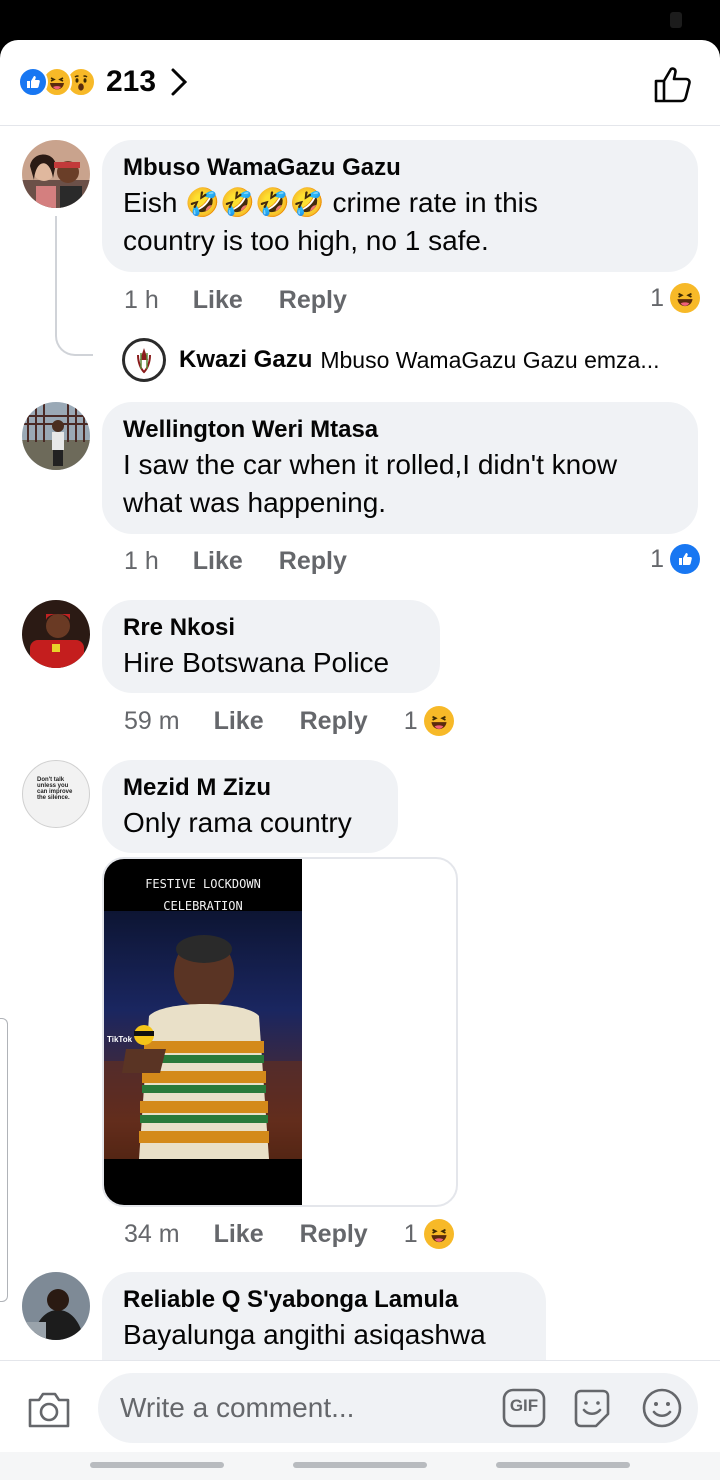 This screenshot has height=1480, width=720. I want to click on reaction-count: 213, so click(131, 81).